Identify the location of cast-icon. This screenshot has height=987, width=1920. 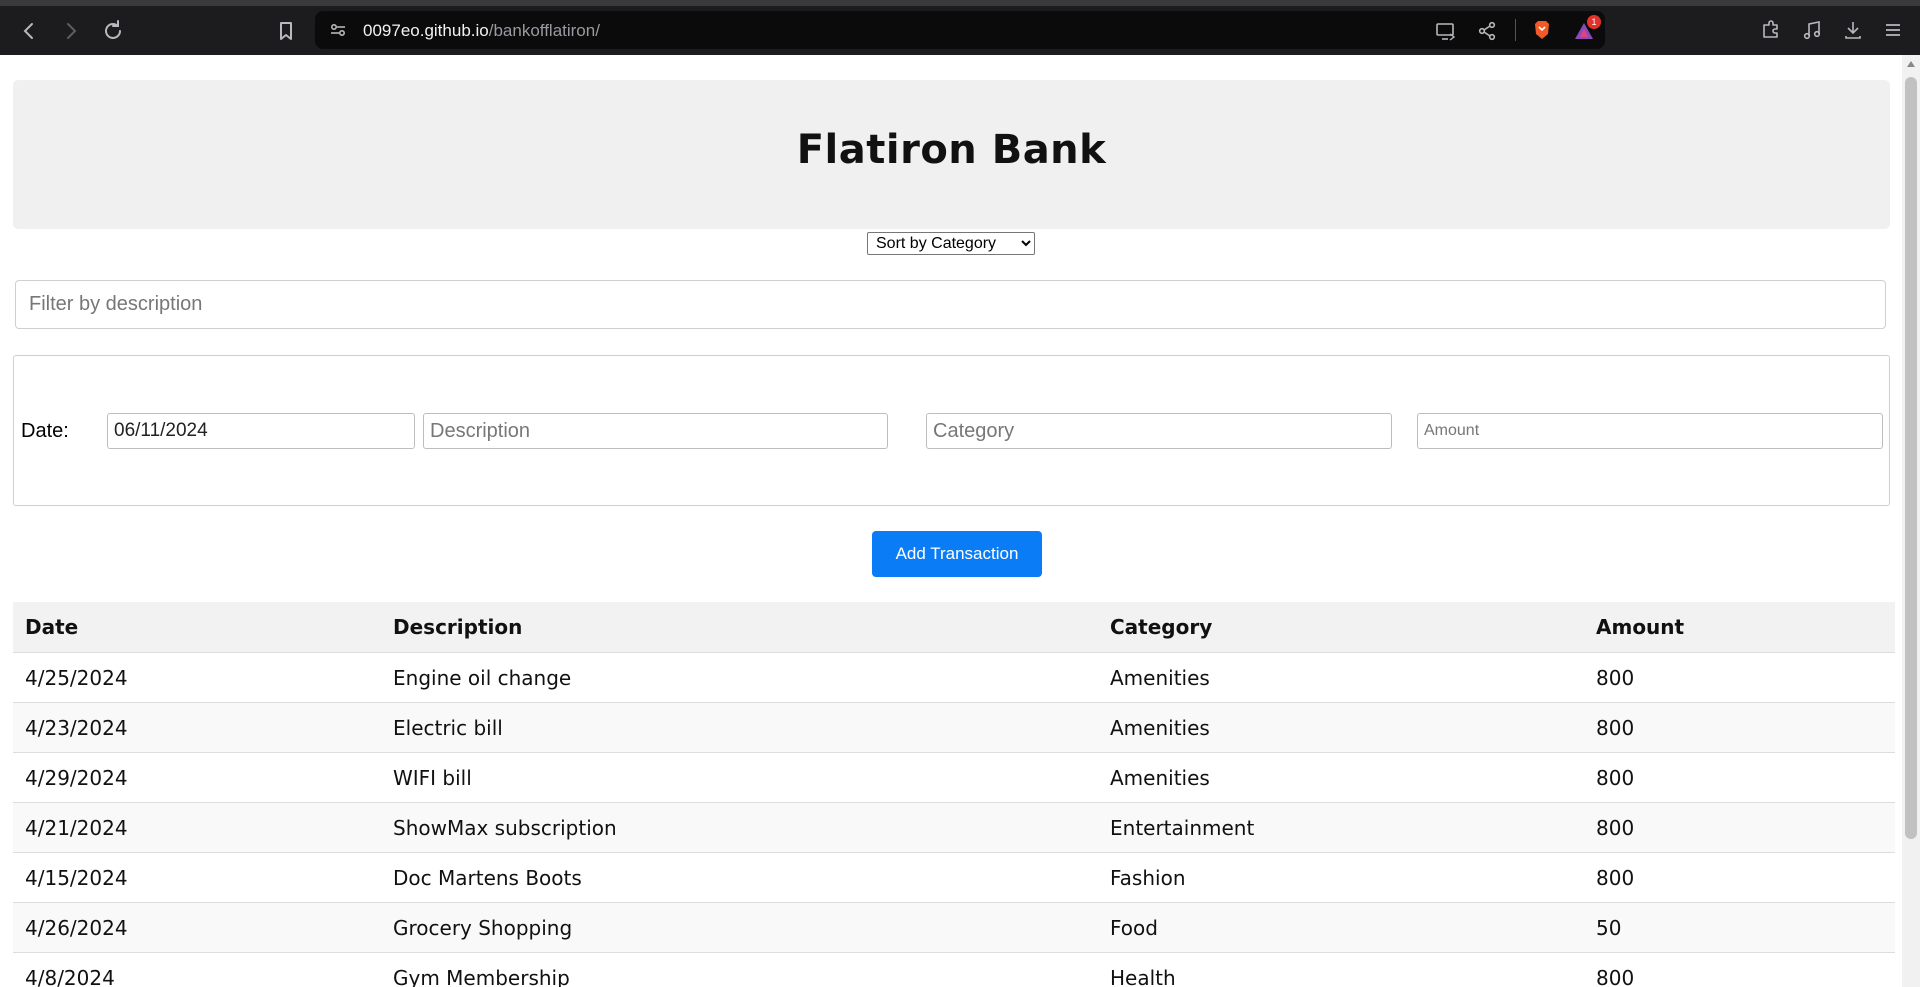
(1446, 31).